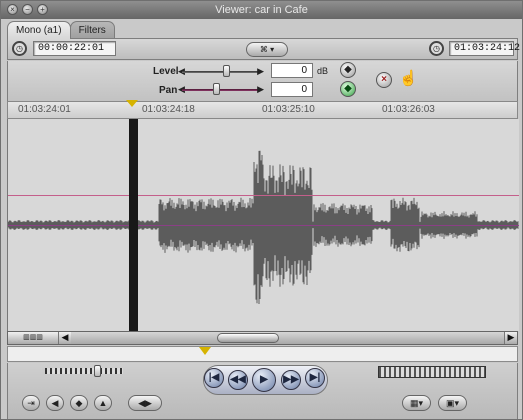 The width and height of the screenshot is (523, 420). Describe the element at coordinates (262, 81) in the screenshot. I see `audio-level-pan-controls: Level ◀ ▶ 0 dB ◆ Pan ◀ ▶ 0 ◆ × ☝` at that location.